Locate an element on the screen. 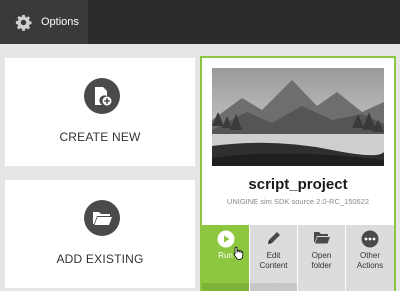 Image resolution: width=400 pixels, height=291 pixels. project-thumbnail is located at coordinates (298, 117).